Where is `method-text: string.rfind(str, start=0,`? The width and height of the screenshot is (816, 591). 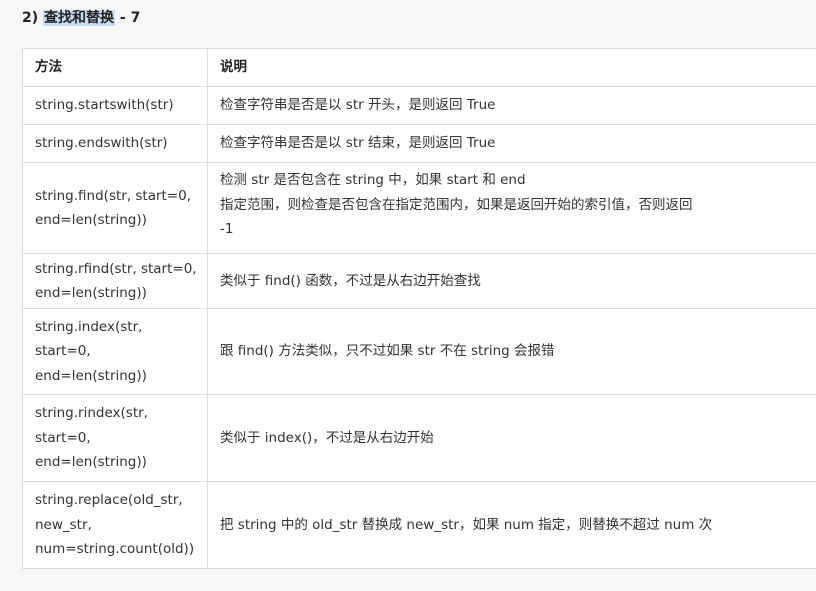
method-text: string.rfind(str, start=0, is located at coordinates (116, 268).